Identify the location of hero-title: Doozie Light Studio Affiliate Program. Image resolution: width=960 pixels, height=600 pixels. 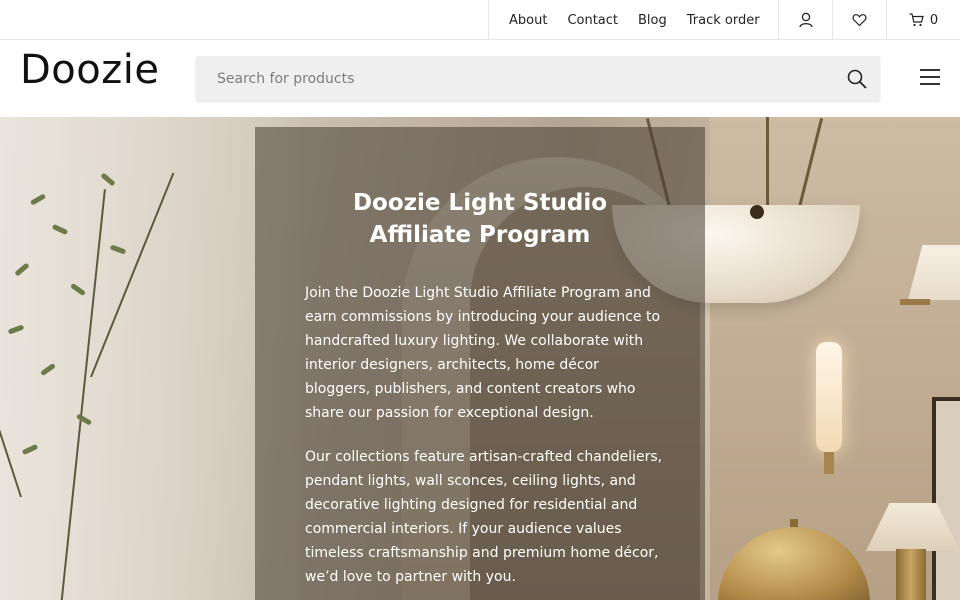
(480, 219).